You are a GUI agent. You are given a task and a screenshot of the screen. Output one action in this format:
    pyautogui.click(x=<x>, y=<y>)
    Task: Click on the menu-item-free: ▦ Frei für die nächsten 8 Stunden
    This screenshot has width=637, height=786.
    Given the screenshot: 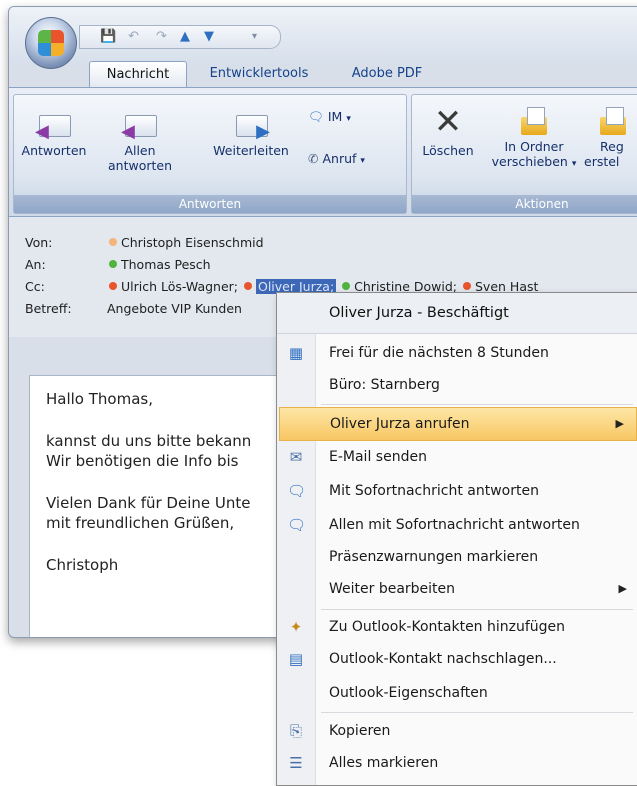 What is the action you would take?
    pyautogui.click(x=457, y=353)
    